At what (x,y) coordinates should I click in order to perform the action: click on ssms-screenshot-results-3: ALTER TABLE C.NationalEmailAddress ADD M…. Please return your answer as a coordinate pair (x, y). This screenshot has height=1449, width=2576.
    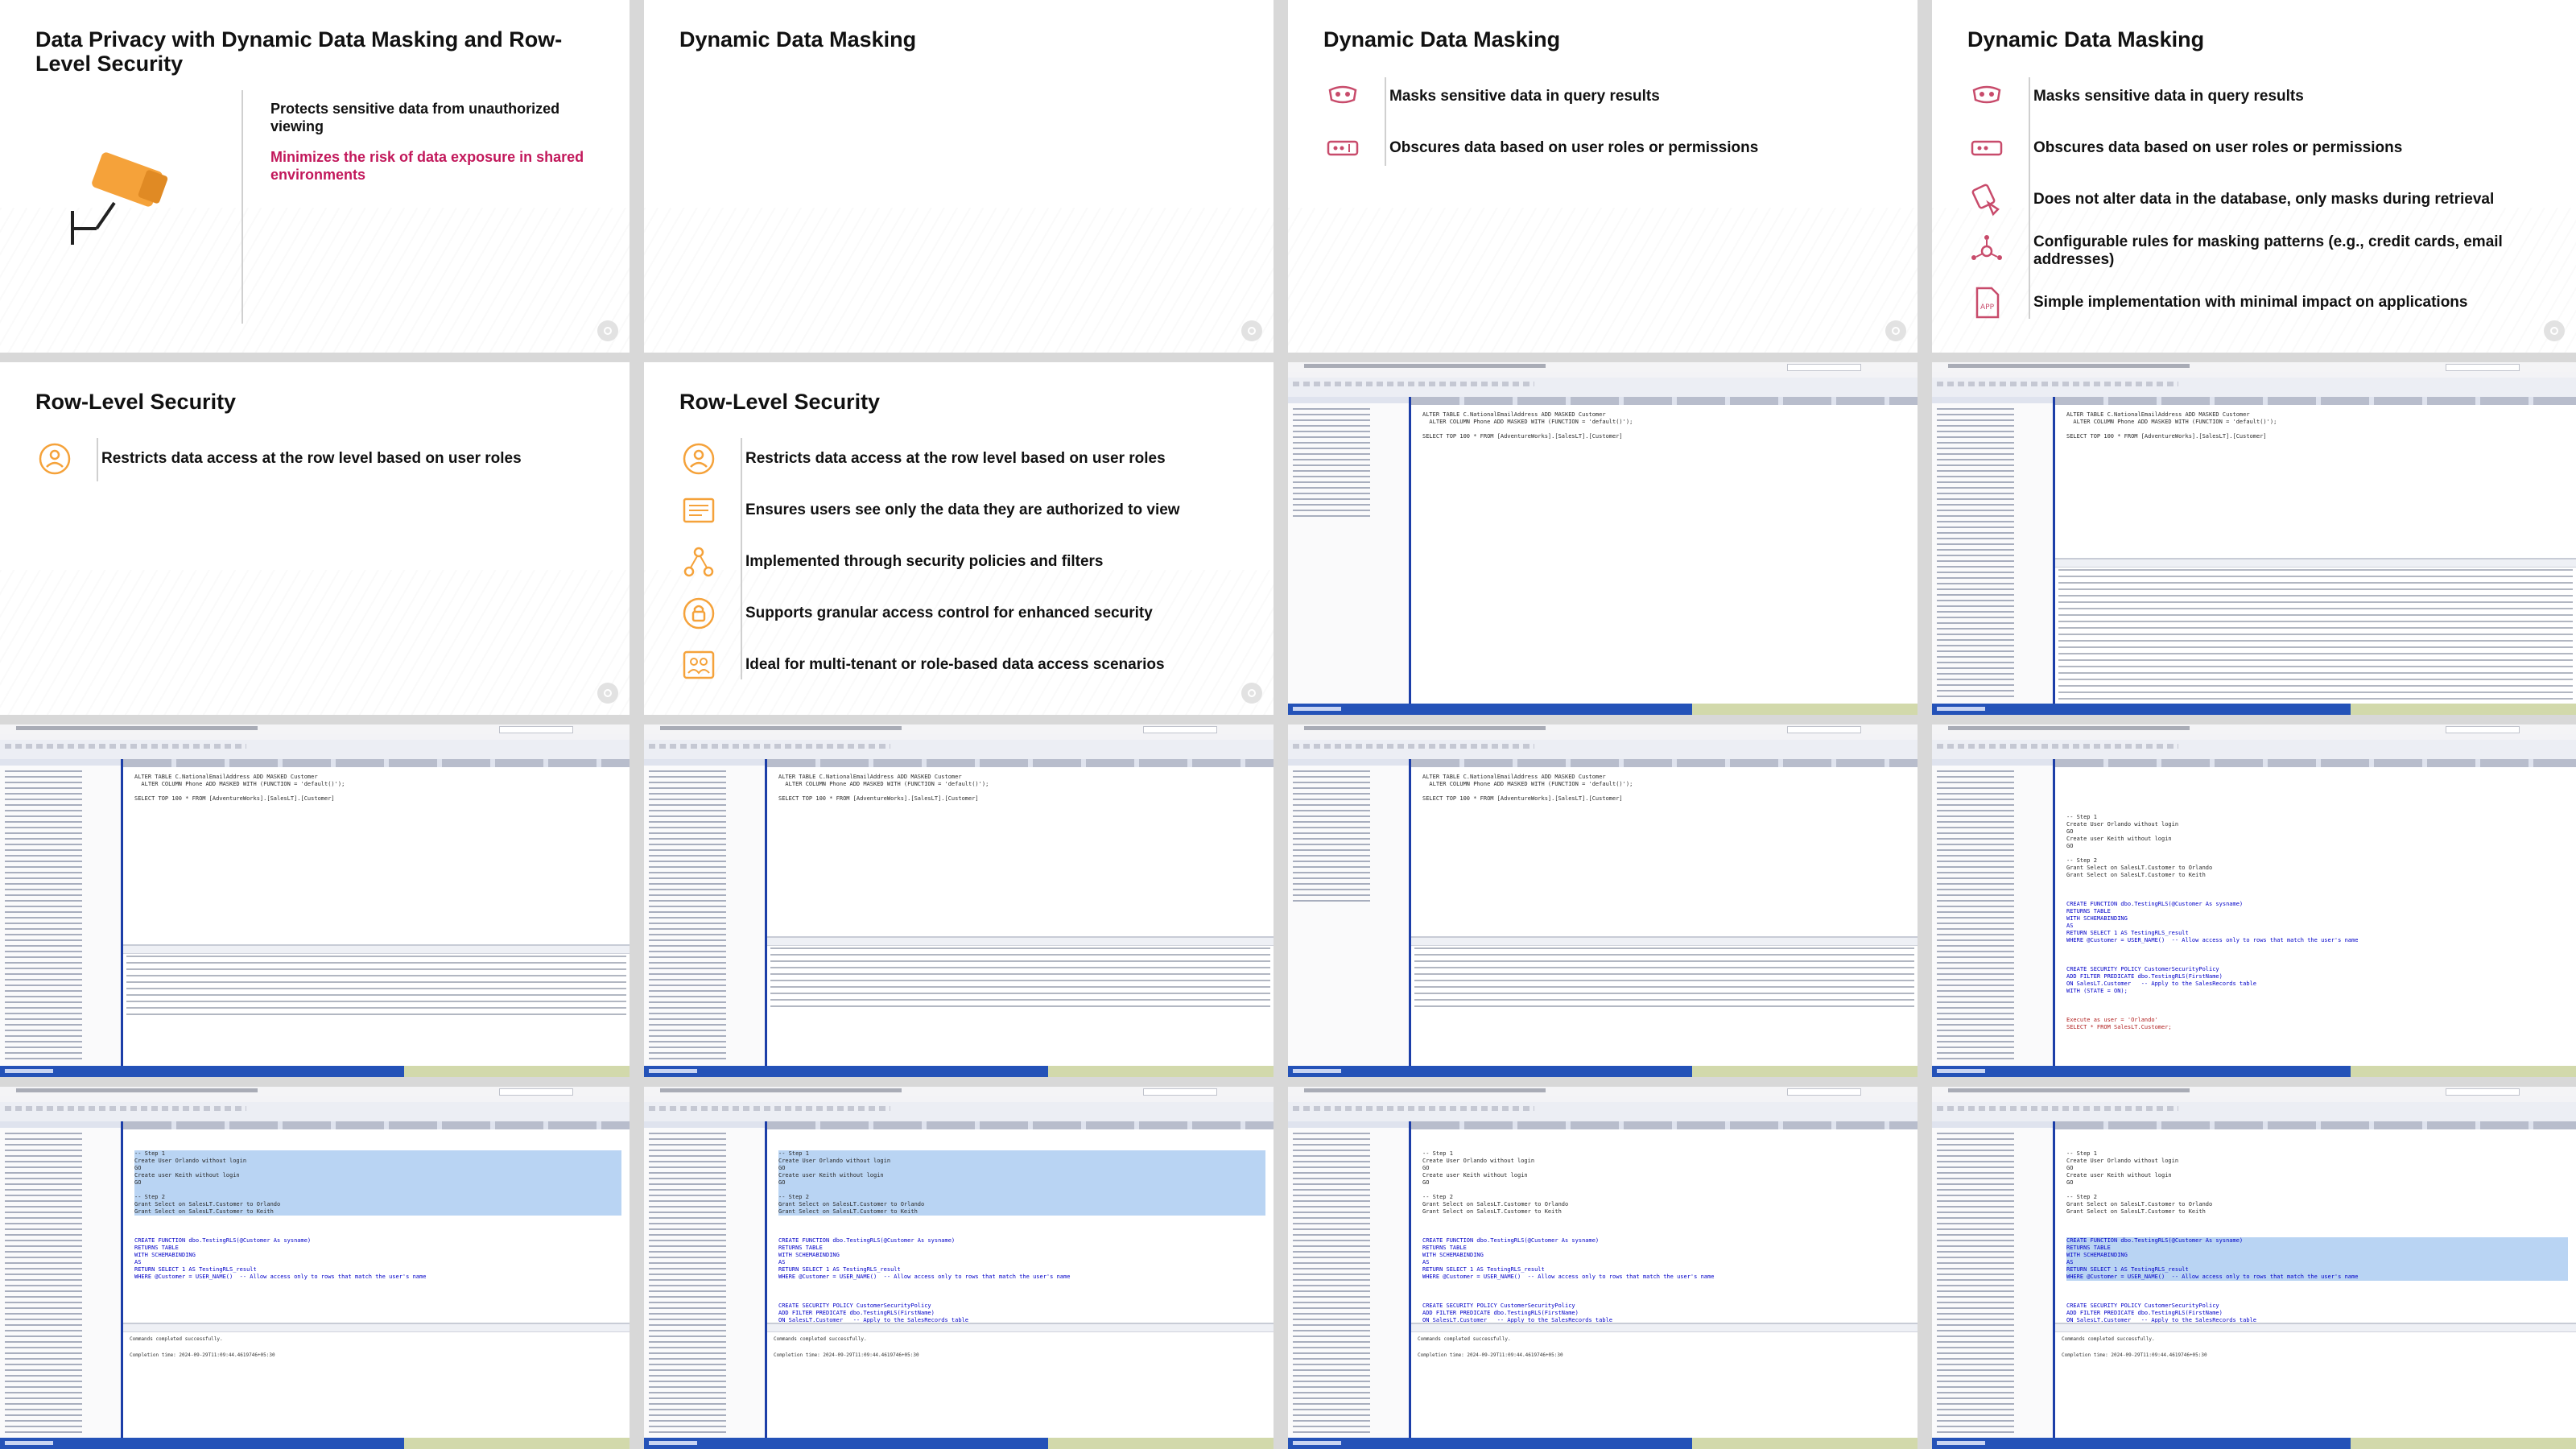
    Looking at the image, I should click on (1603, 900).